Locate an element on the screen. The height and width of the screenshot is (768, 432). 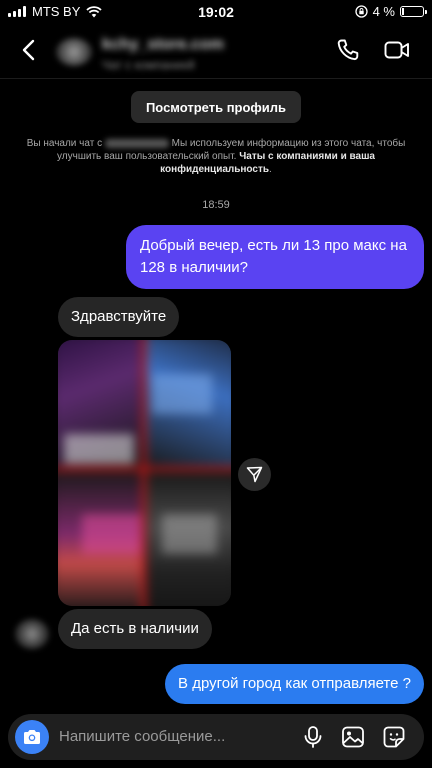
video-call-icon is located at coordinates (397, 50).